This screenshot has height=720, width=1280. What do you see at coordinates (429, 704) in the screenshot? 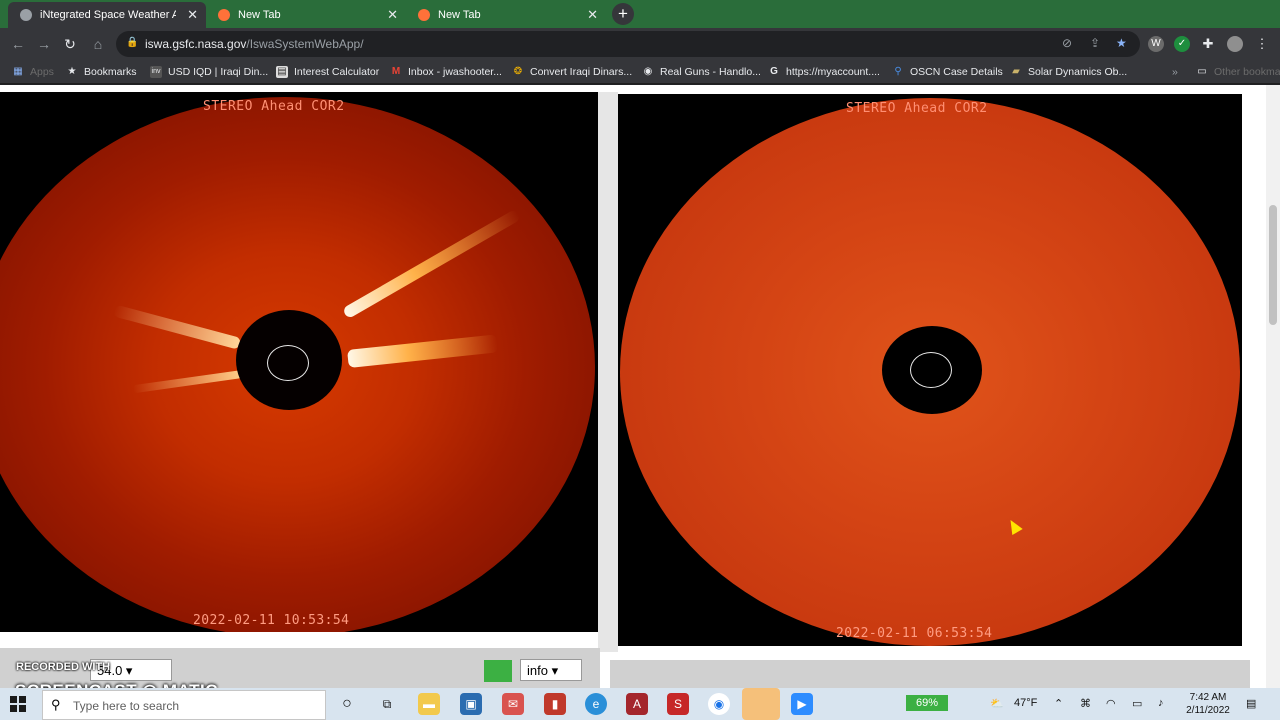
I see `file-explorer-icon: ▬` at bounding box center [429, 704].